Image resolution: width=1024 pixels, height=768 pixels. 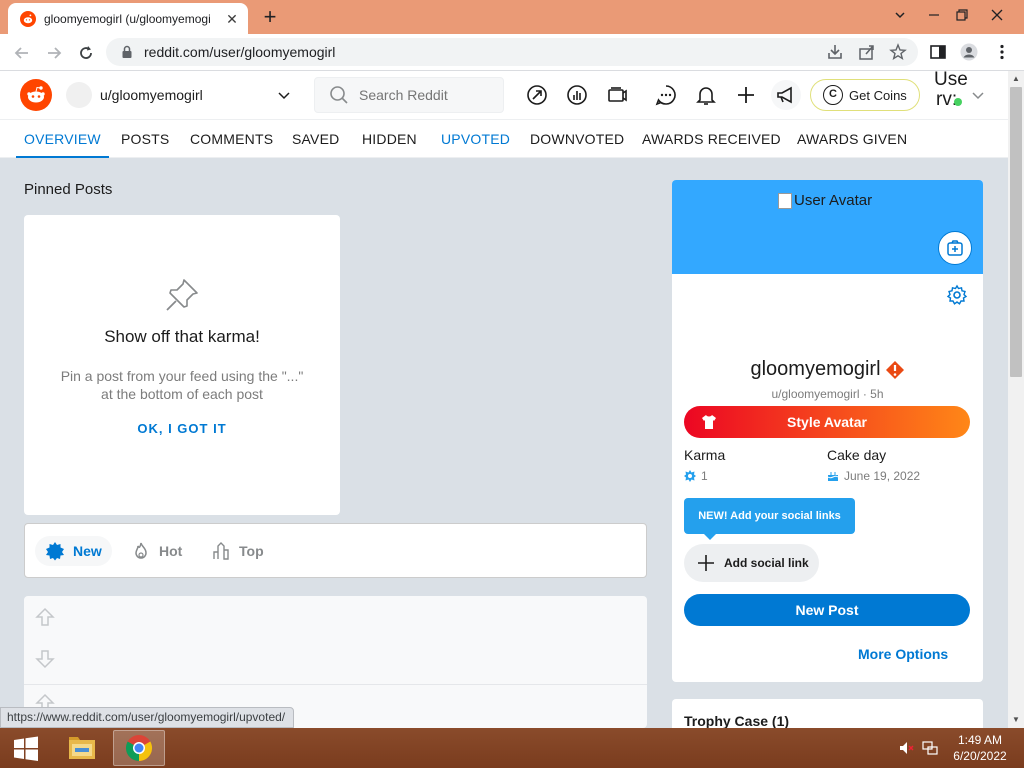 I want to click on notification-bell-icon, so click(x=706, y=95).